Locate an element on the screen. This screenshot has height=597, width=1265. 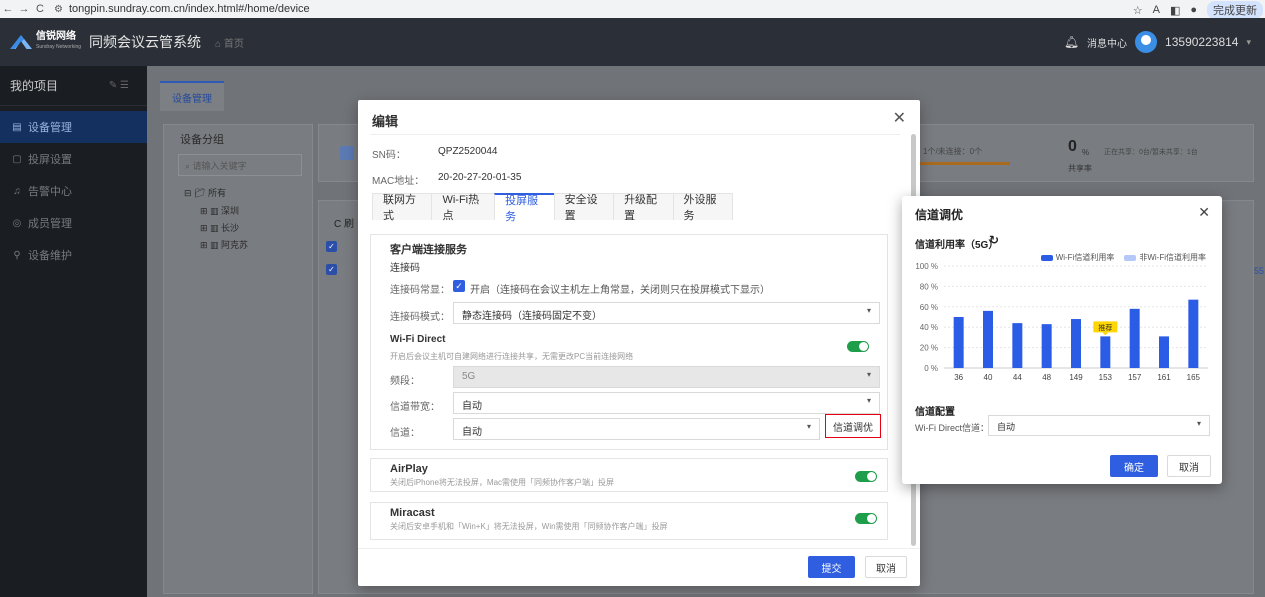
sidebar-item-label: 投屏设置 is located at coordinates (50, 160).